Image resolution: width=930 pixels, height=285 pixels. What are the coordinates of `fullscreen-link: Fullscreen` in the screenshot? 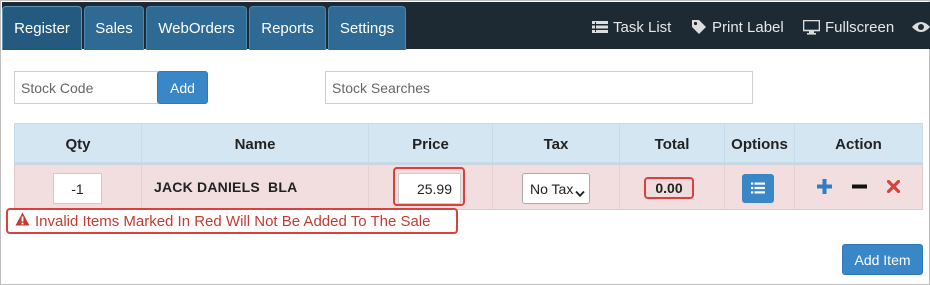 It's located at (848, 27).